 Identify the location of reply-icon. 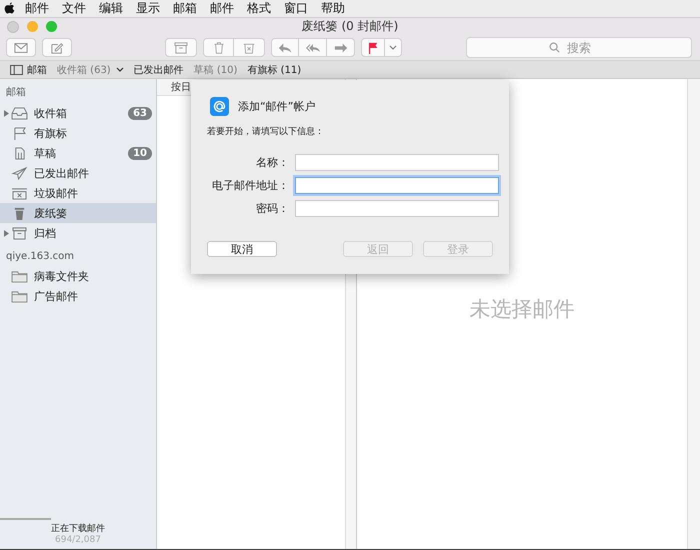
(285, 48).